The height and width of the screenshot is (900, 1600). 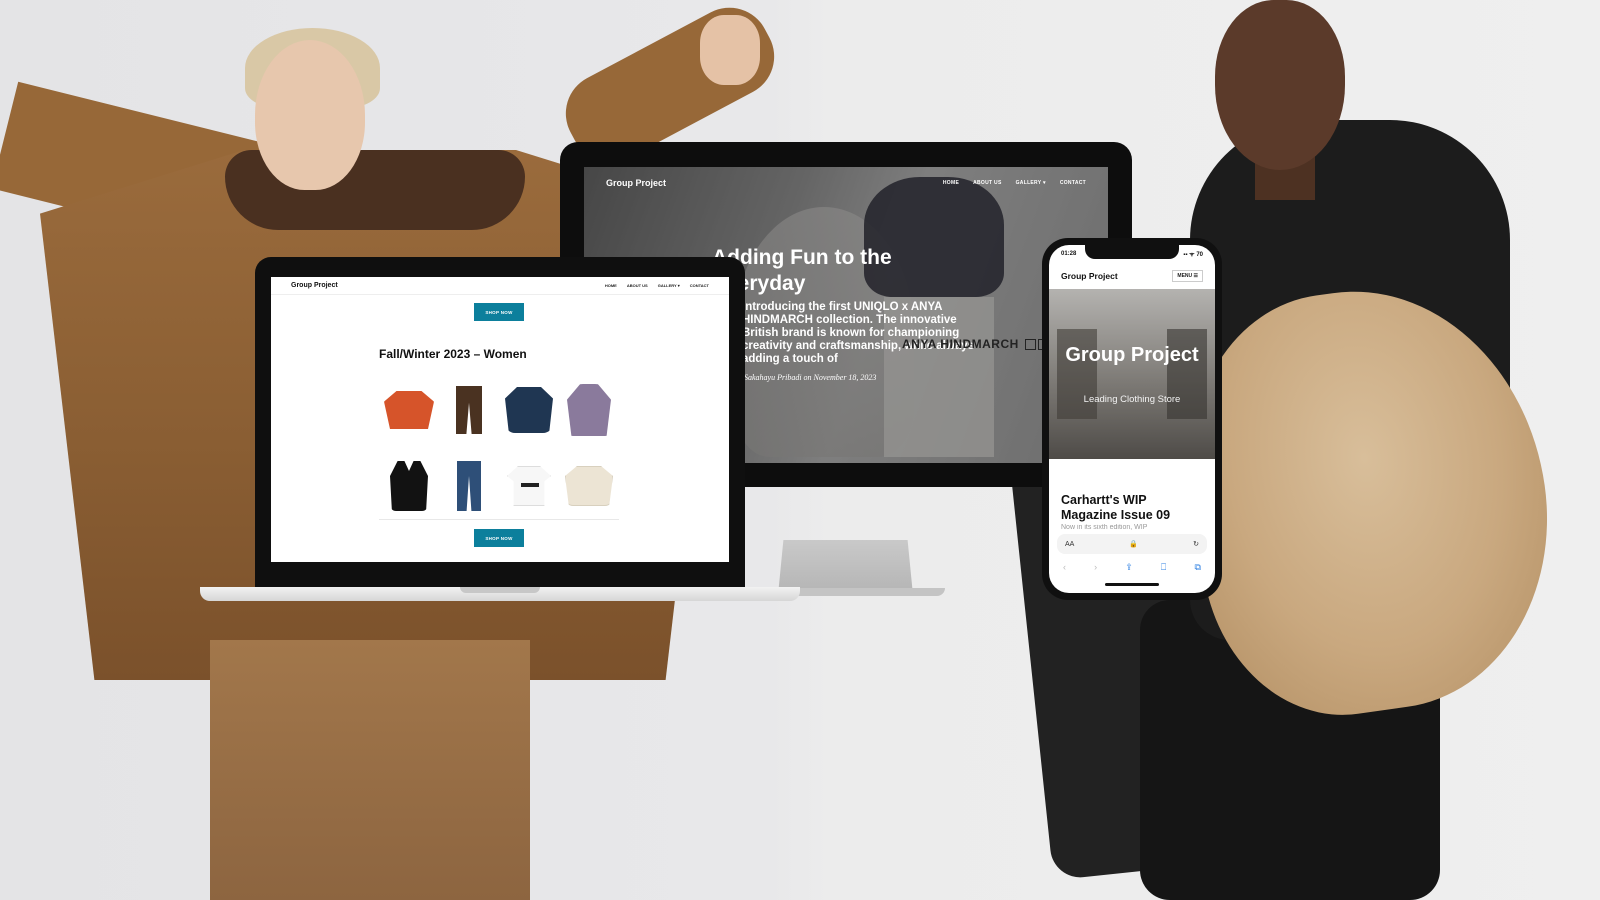 I want to click on status-icons: ▪▪ ᯤ 70, so click(x=1193, y=255).